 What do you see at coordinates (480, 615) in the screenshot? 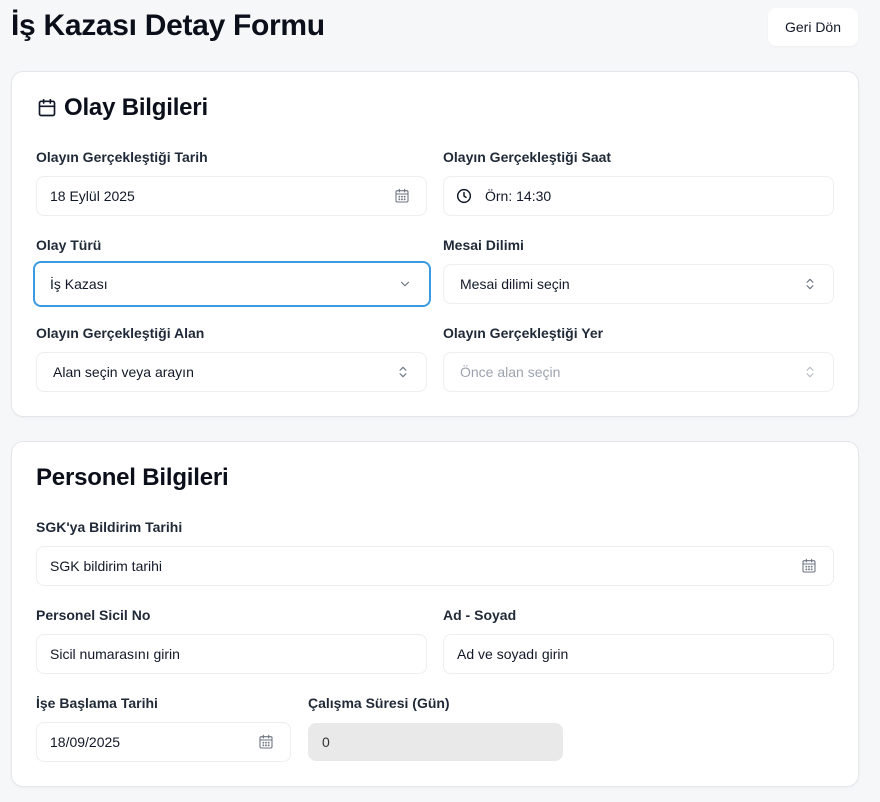
I see `name-label: Ad - Soyad` at bounding box center [480, 615].